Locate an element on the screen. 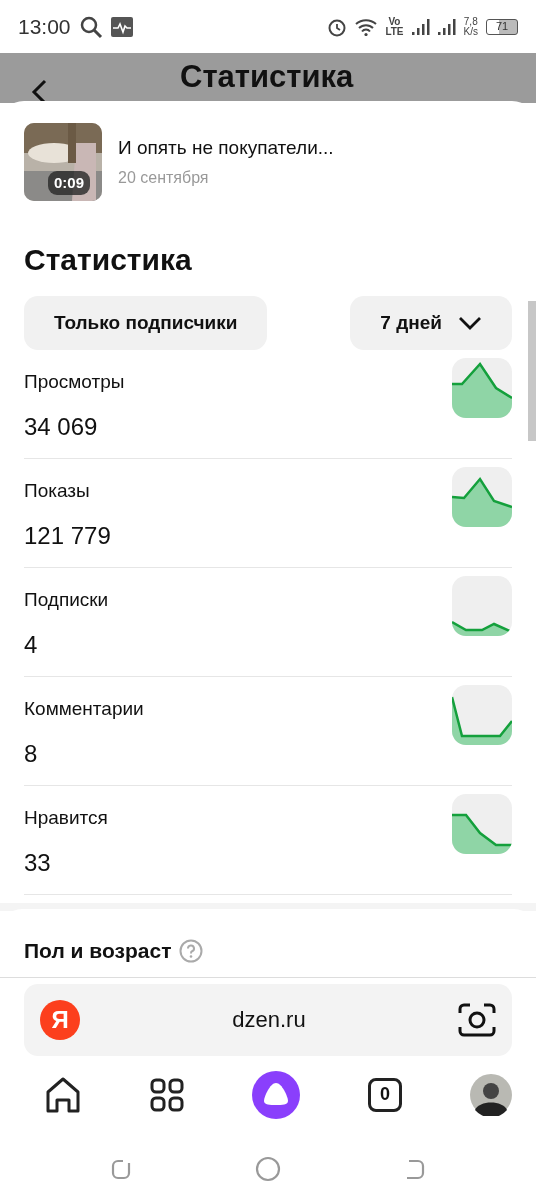 This screenshot has width=536, height=1200. scrollbar is located at coordinates (532, 371).